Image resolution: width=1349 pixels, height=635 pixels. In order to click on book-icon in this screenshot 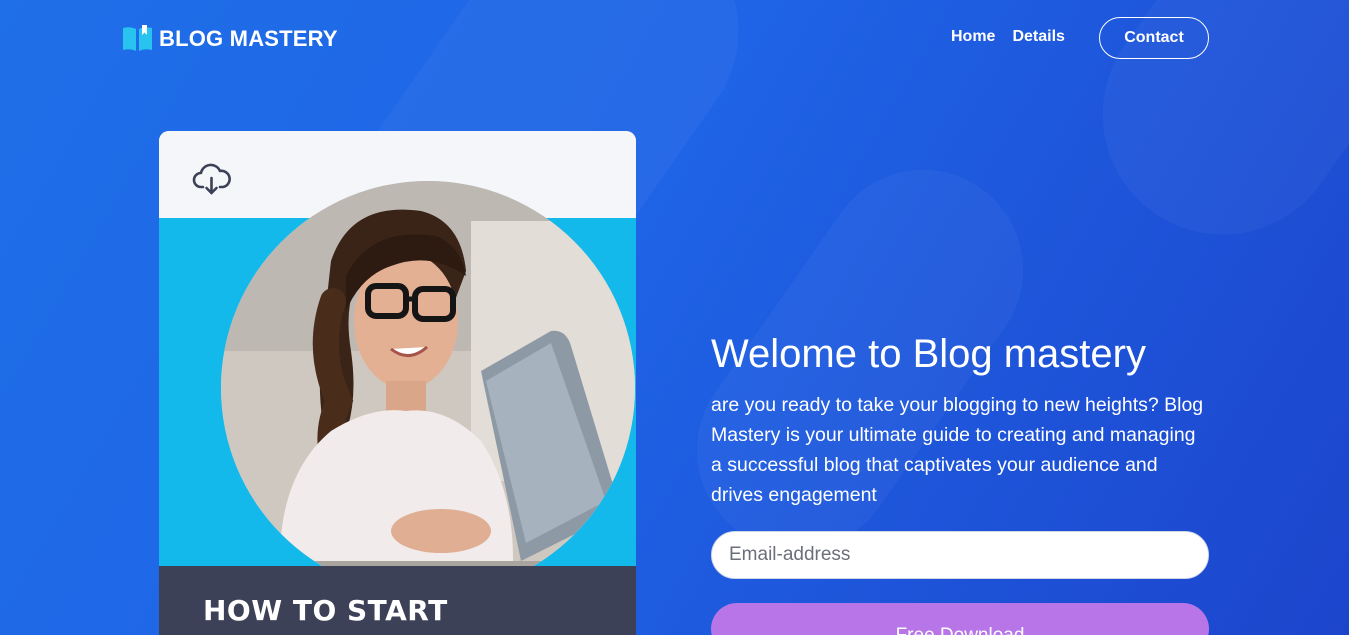, I will do `click(137, 38)`.